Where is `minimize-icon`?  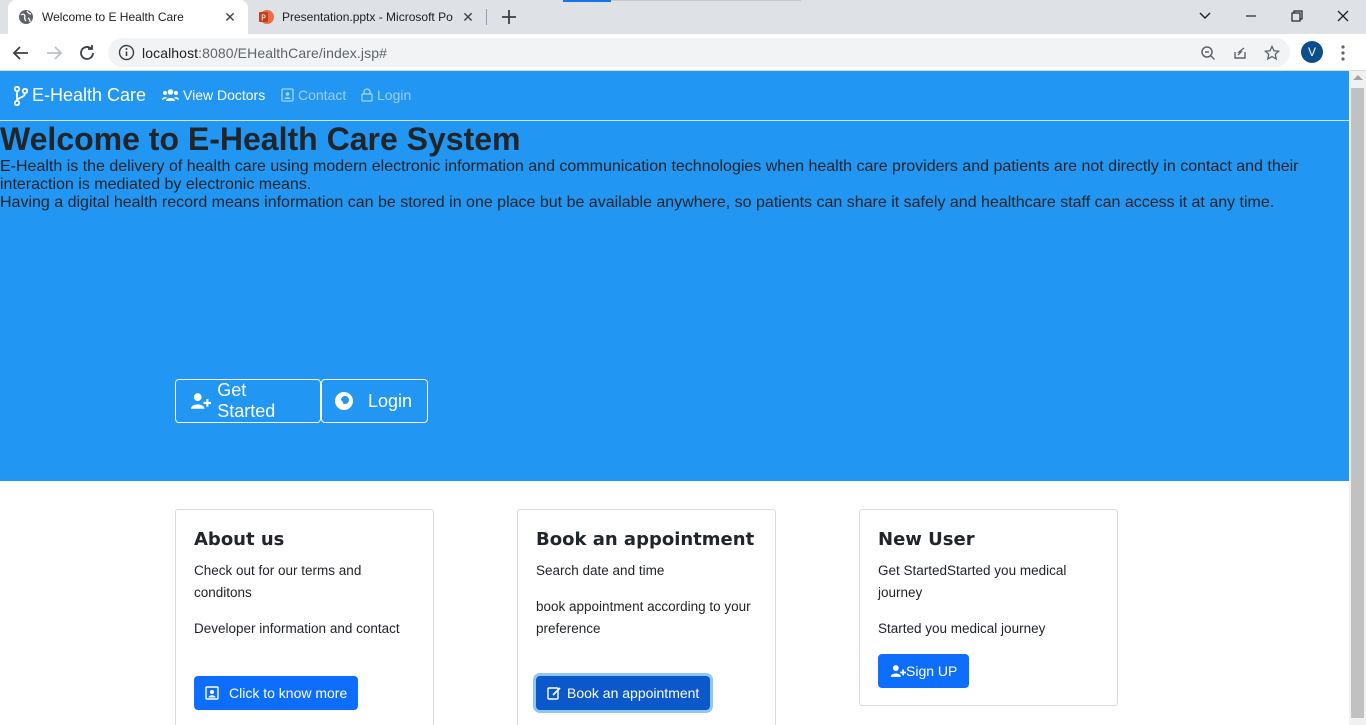
minimize-icon is located at coordinates (1251, 16).